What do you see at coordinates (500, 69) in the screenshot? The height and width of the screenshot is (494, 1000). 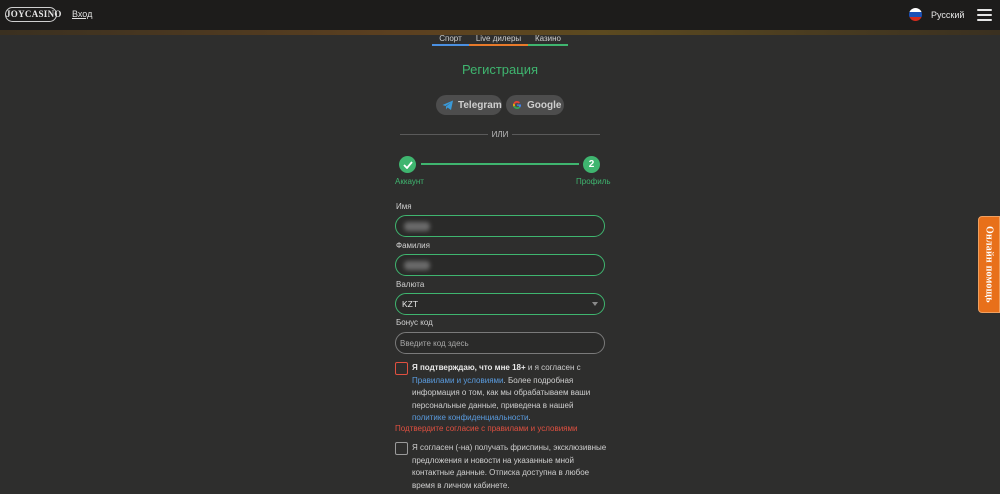 I see `page-title: Регистрация` at bounding box center [500, 69].